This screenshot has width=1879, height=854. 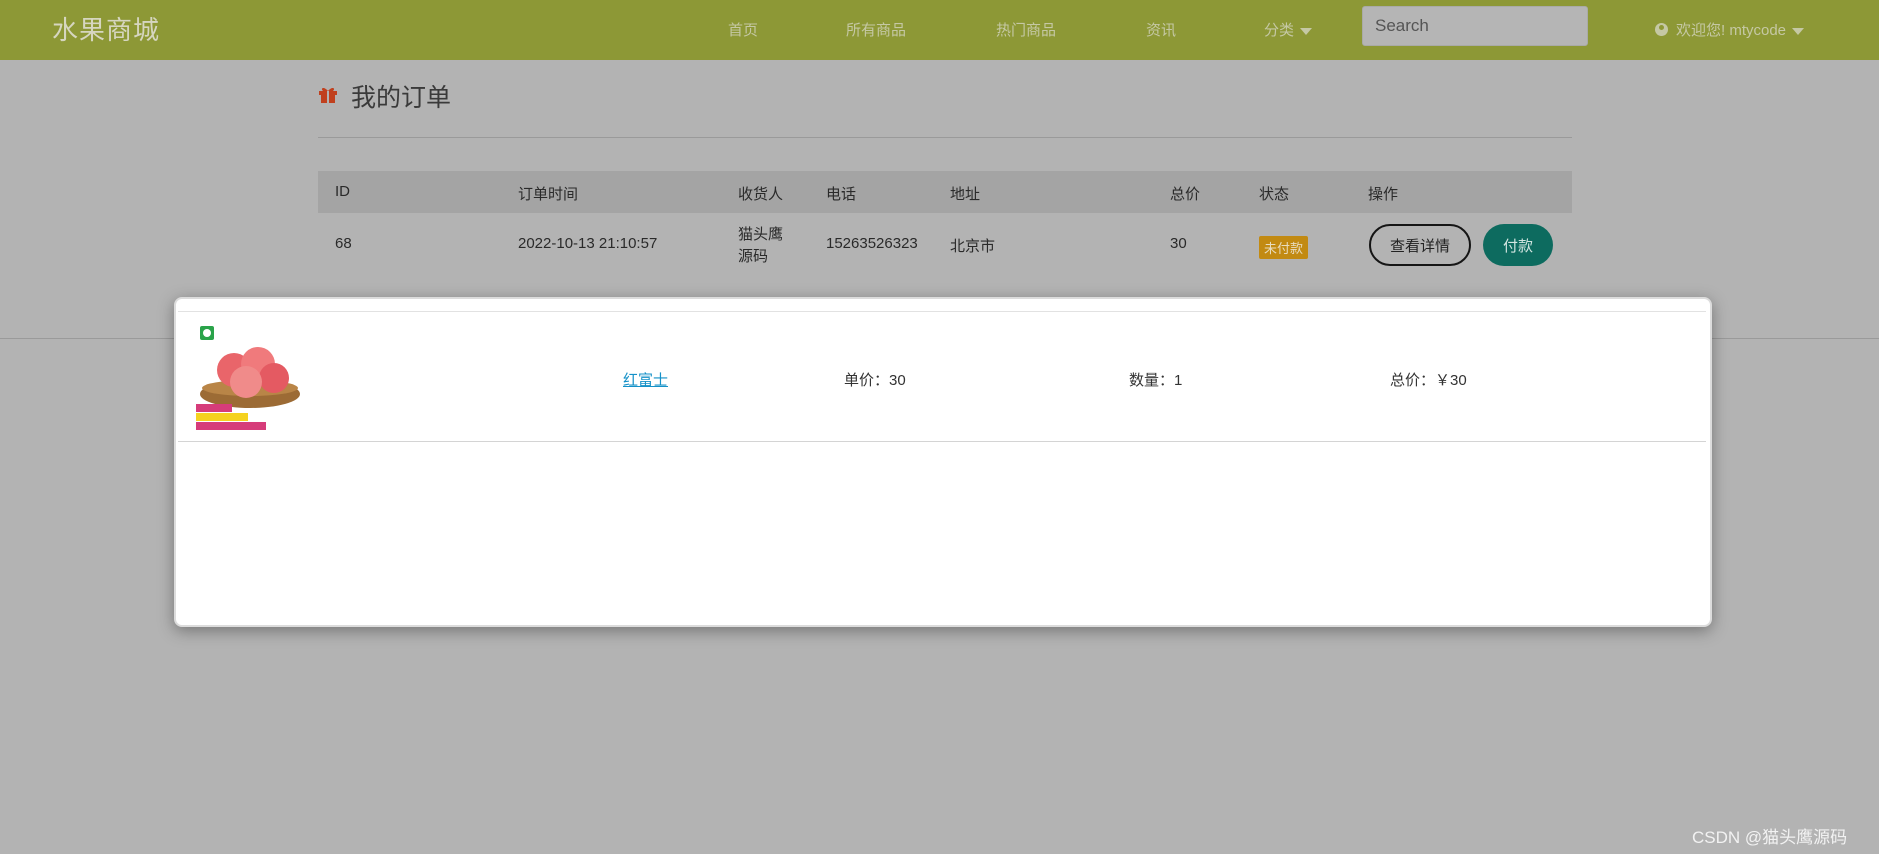 I want to click on item-total: 总价：￥30, so click(x=1428, y=380).